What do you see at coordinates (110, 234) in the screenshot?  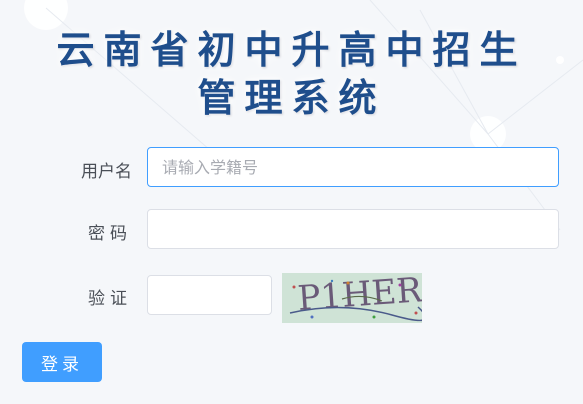 I see `password-label: 密码` at bounding box center [110, 234].